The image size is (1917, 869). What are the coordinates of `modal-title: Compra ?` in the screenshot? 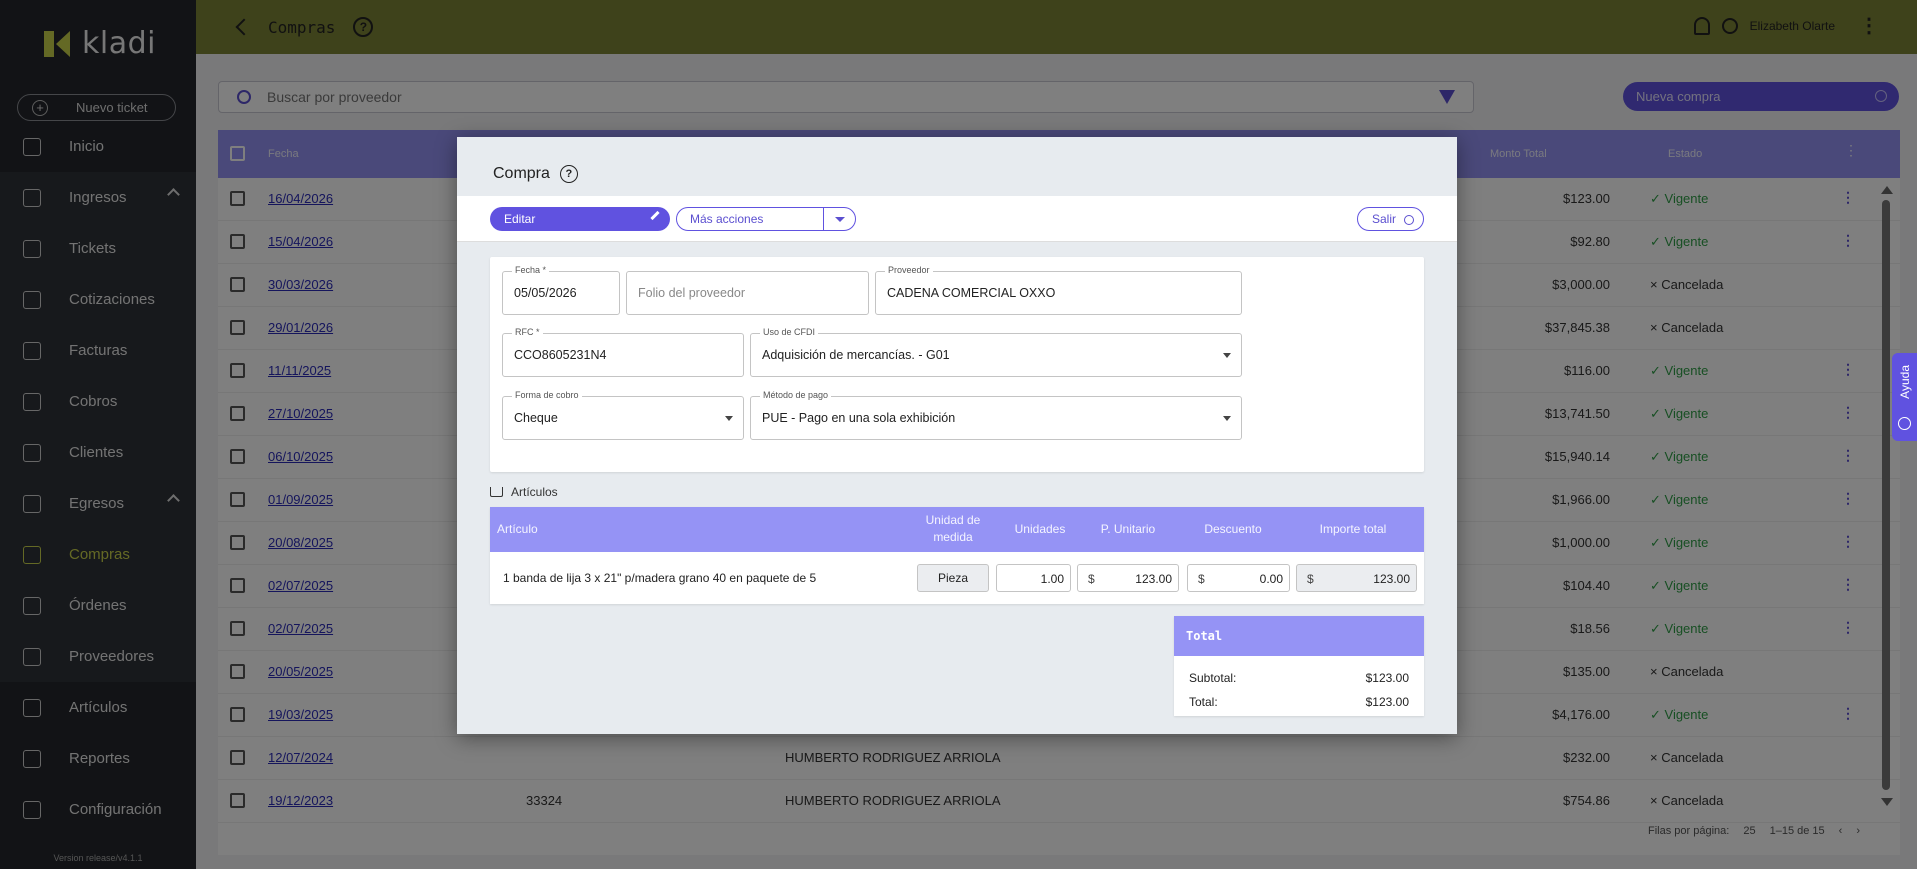 It's located at (535, 174).